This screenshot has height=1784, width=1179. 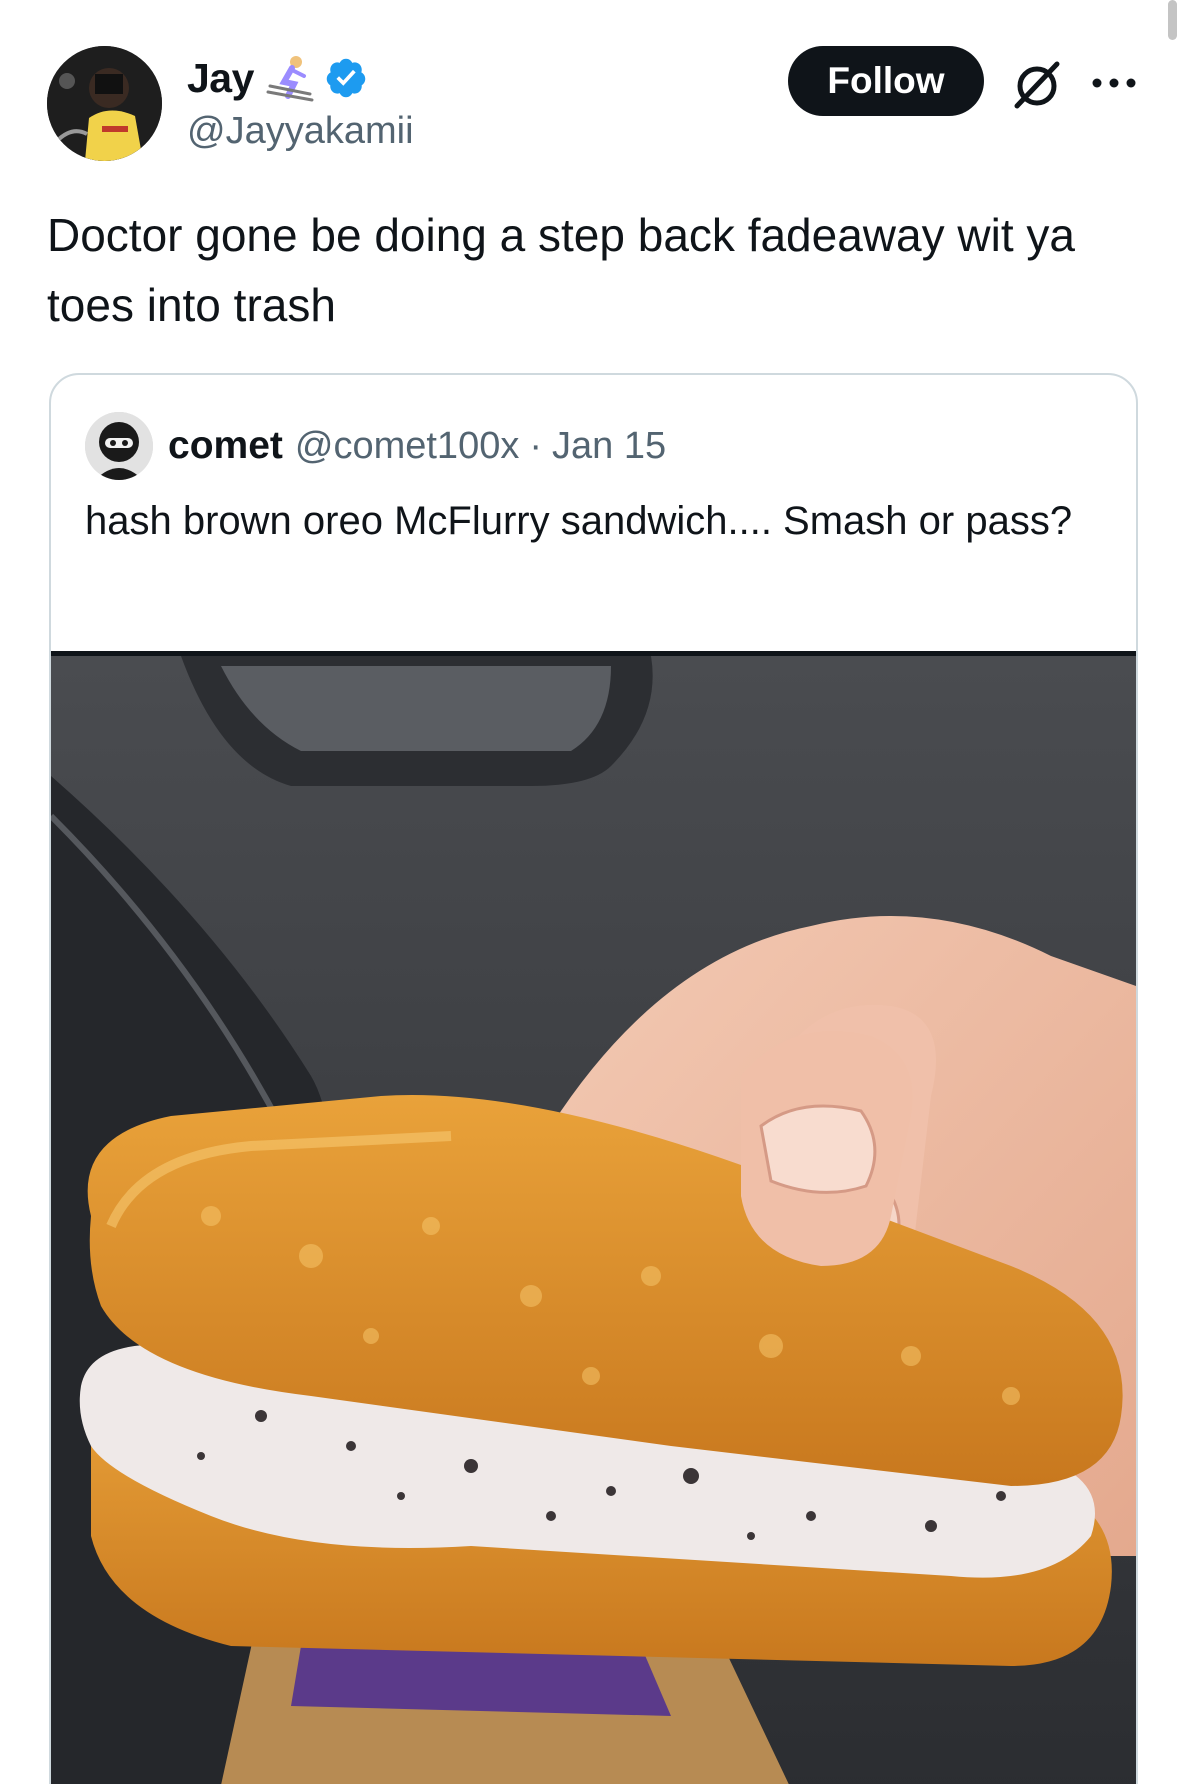 What do you see at coordinates (225, 446) in the screenshot?
I see `quoted-author-name: comet` at bounding box center [225, 446].